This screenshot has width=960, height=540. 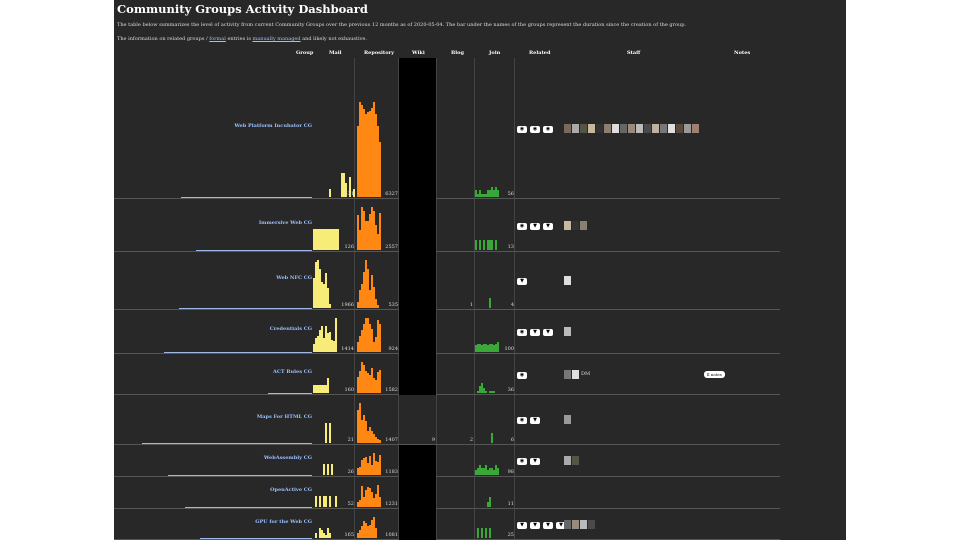 I want to click on group-name-link: GPU for the Web CG, so click(x=248, y=522).